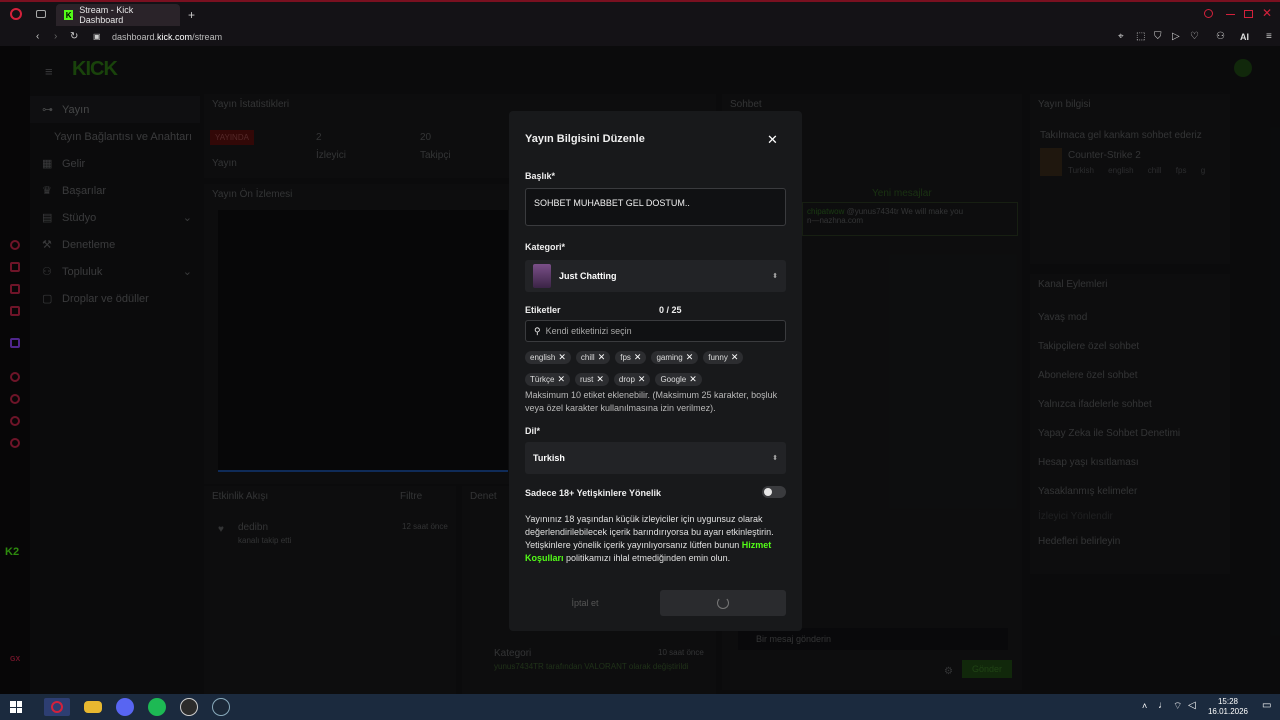  Describe the element at coordinates (93, 707) in the screenshot. I see `file-explorer-icon` at that location.